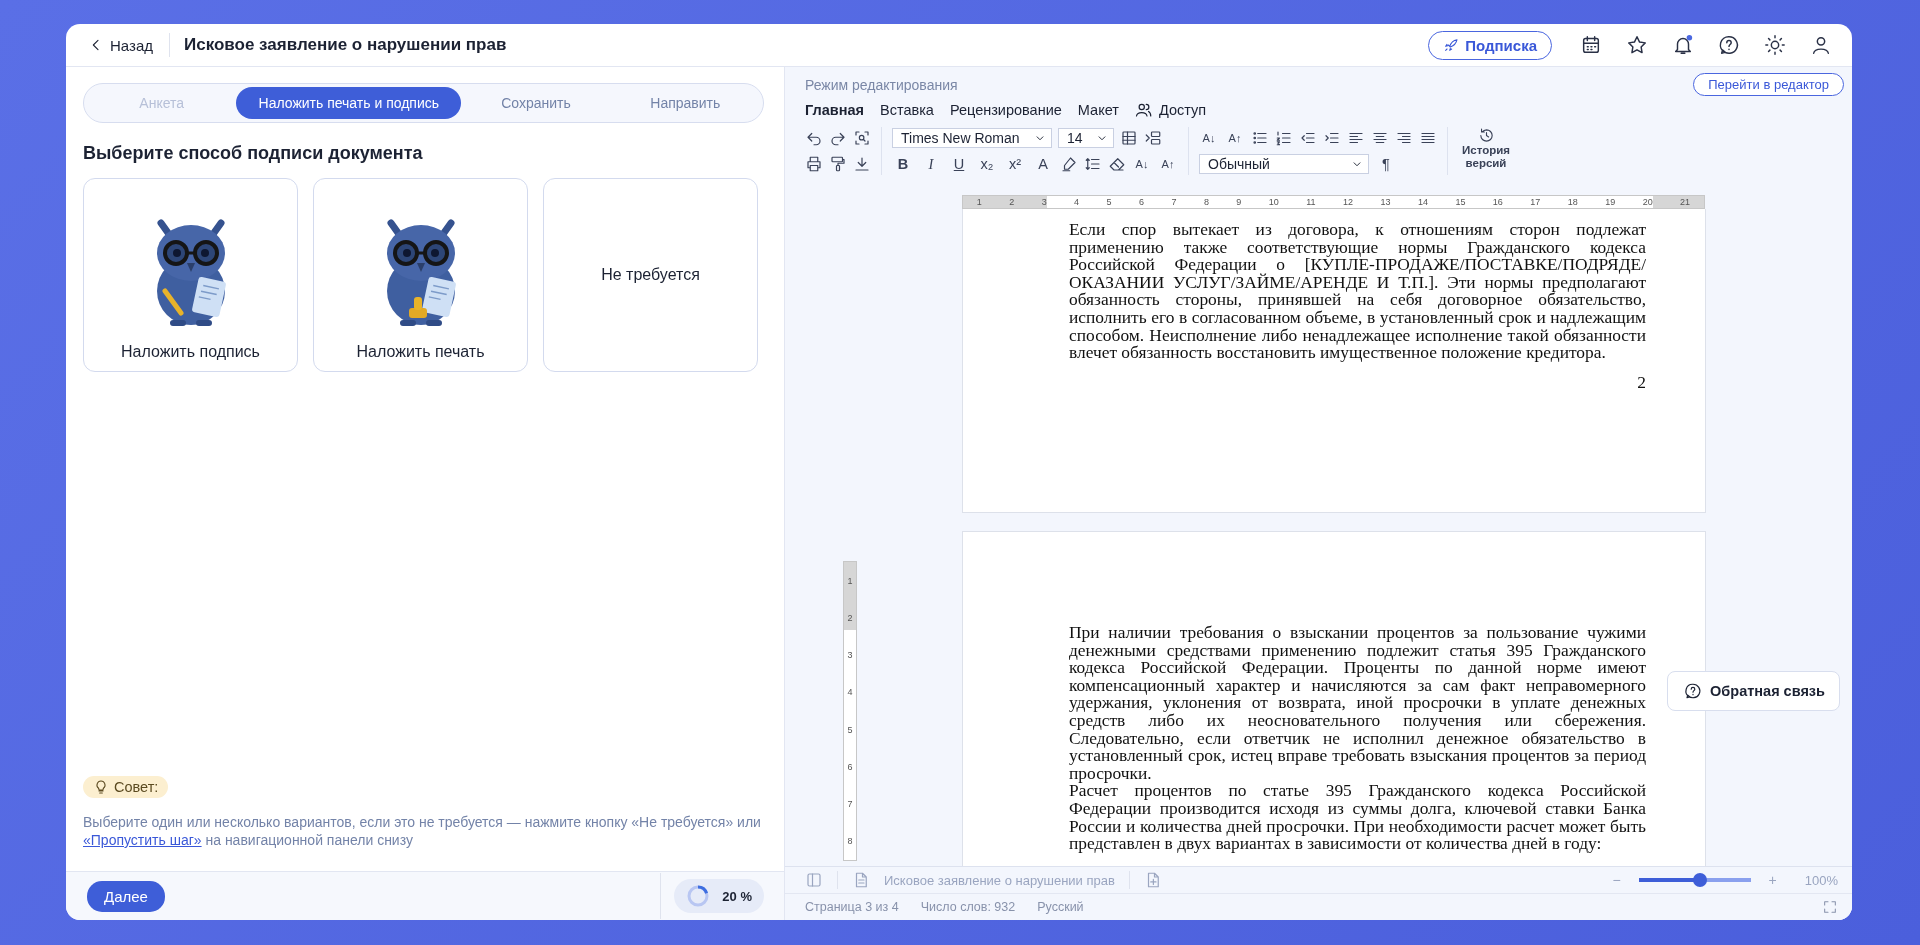  Describe the element at coordinates (972, 138) in the screenshot. I see `font-select: Times New Roman` at that location.